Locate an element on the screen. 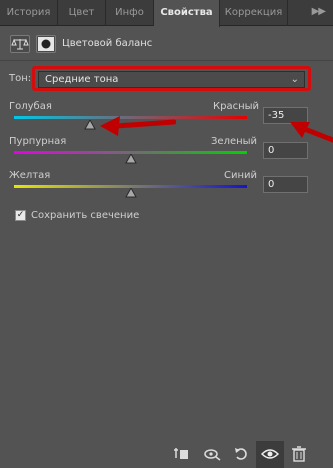 The height and width of the screenshot is (468, 333). blue-label: Синий is located at coordinates (241, 175).